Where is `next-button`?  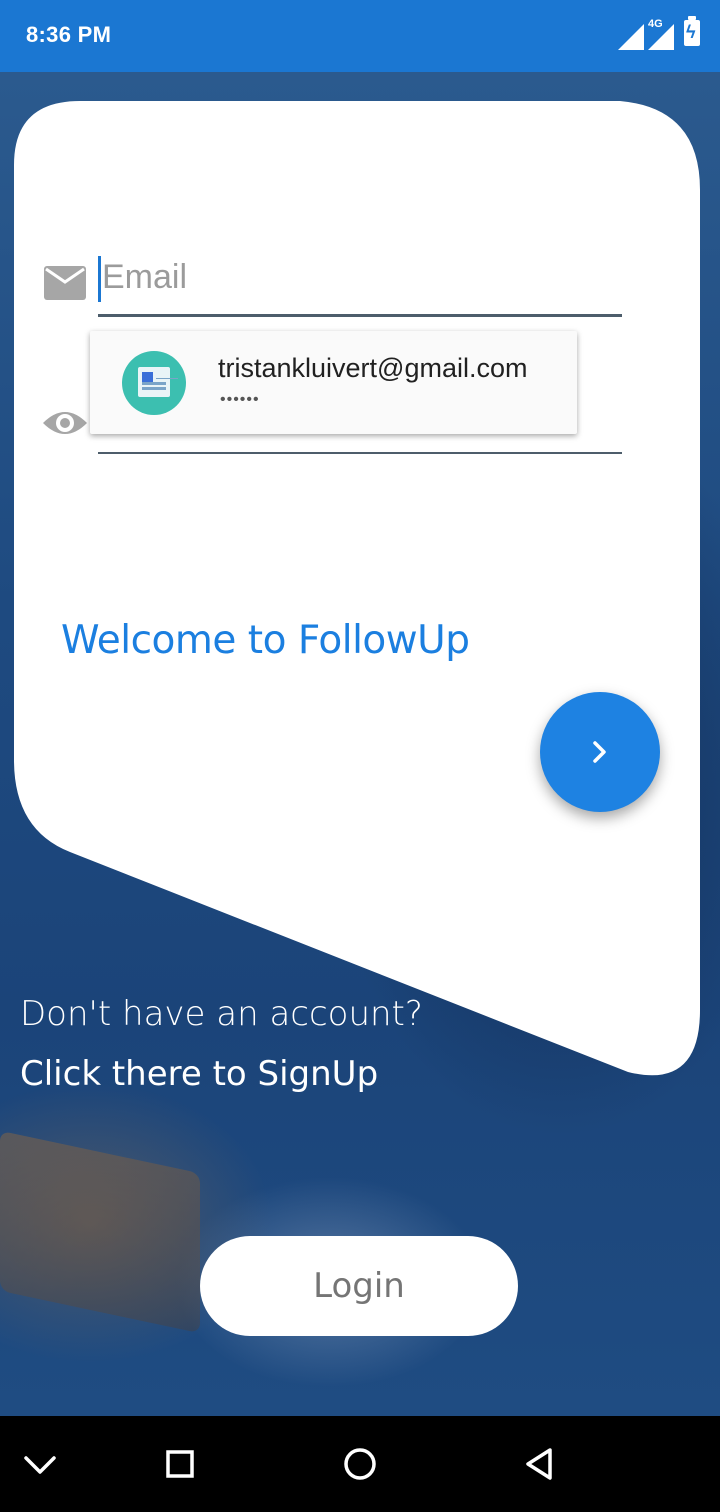
next-button is located at coordinates (600, 752).